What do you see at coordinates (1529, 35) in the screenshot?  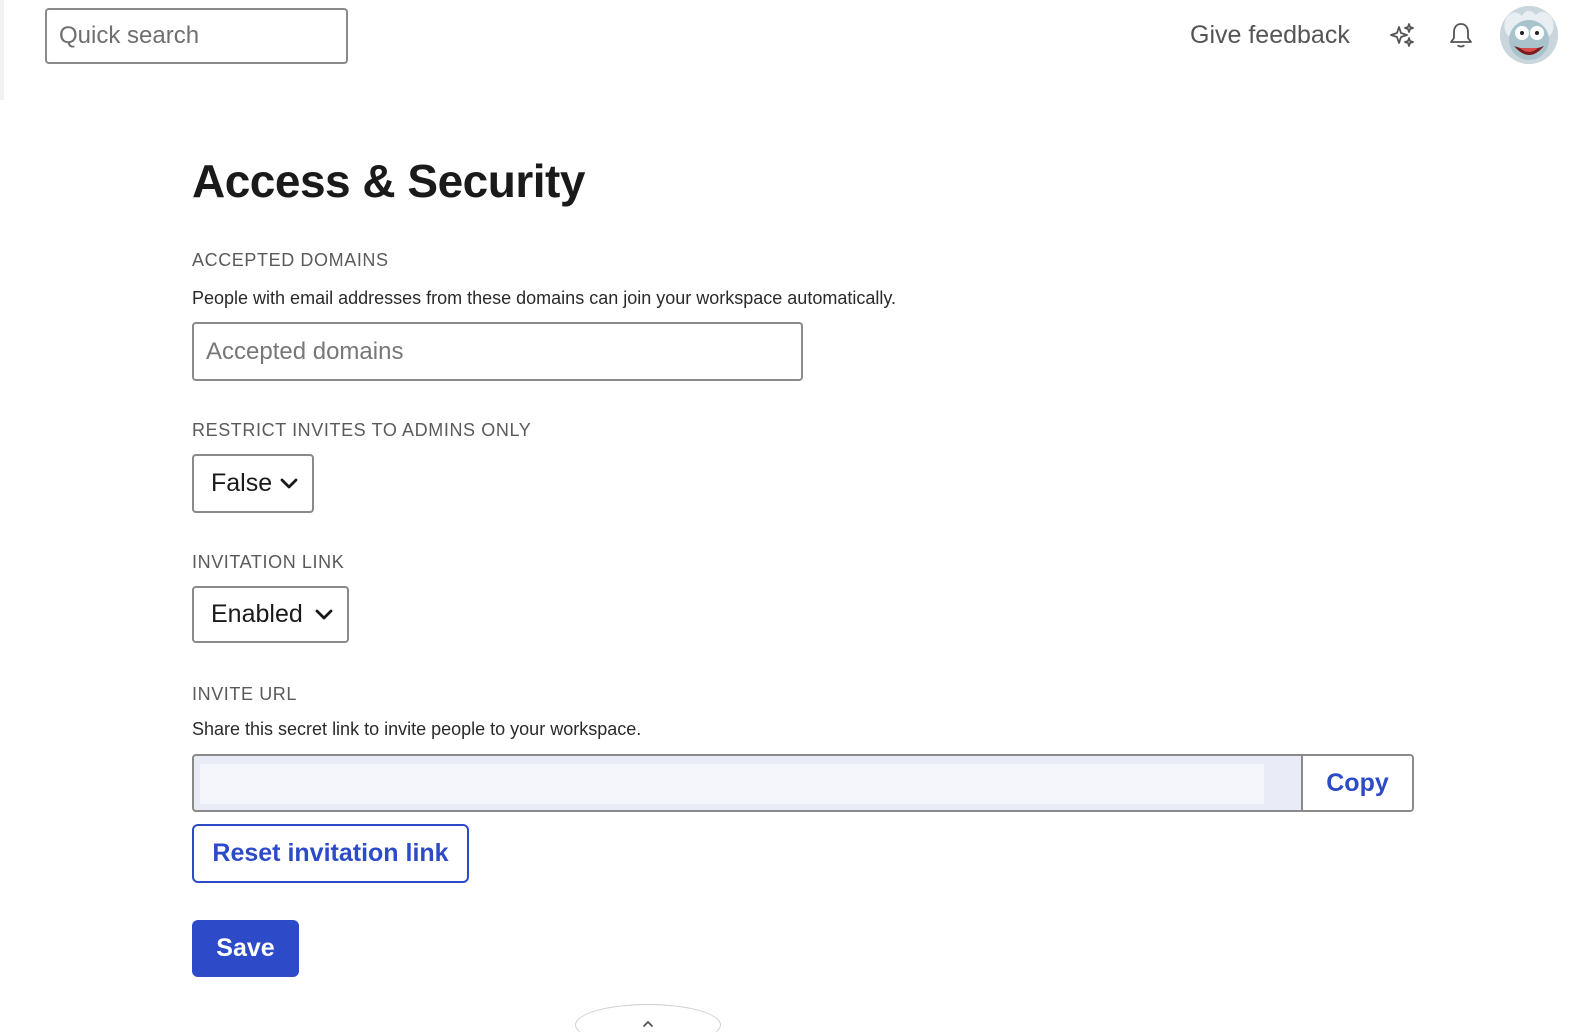 I see `user-avatar` at bounding box center [1529, 35].